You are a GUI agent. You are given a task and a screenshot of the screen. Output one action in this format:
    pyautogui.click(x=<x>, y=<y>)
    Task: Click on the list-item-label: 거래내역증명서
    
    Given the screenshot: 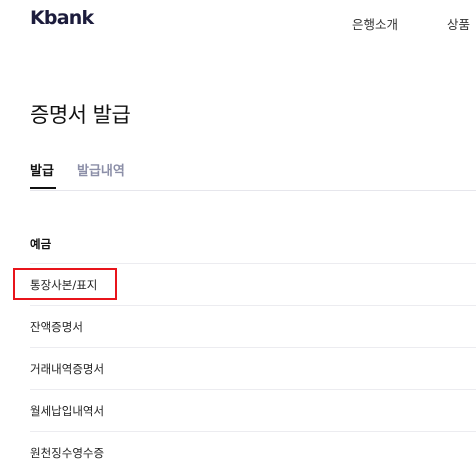 What is the action you would take?
    pyautogui.click(x=67, y=369)
    